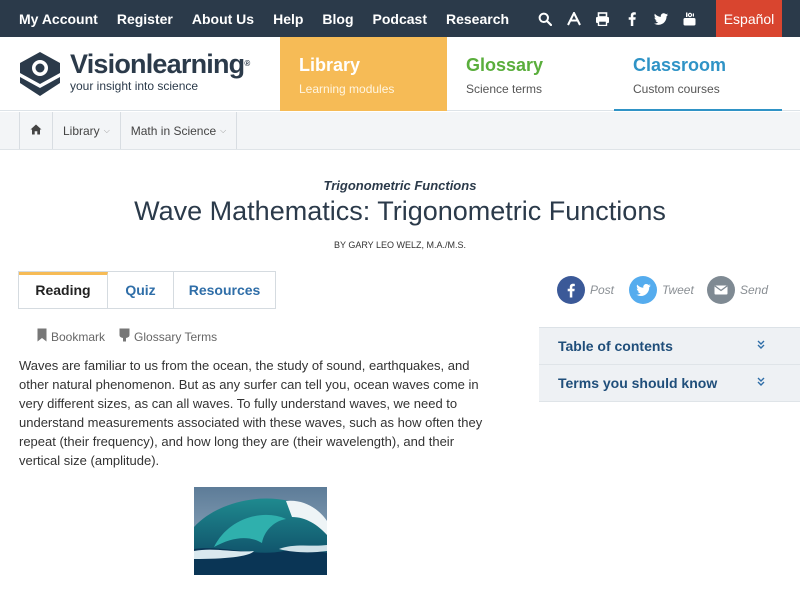 This screenshot has width=800, height=600. What do you see at coordinates (680, 65) in the screenshot?
I see `classroom-title: Classroom` at bounding box center [680, 65].